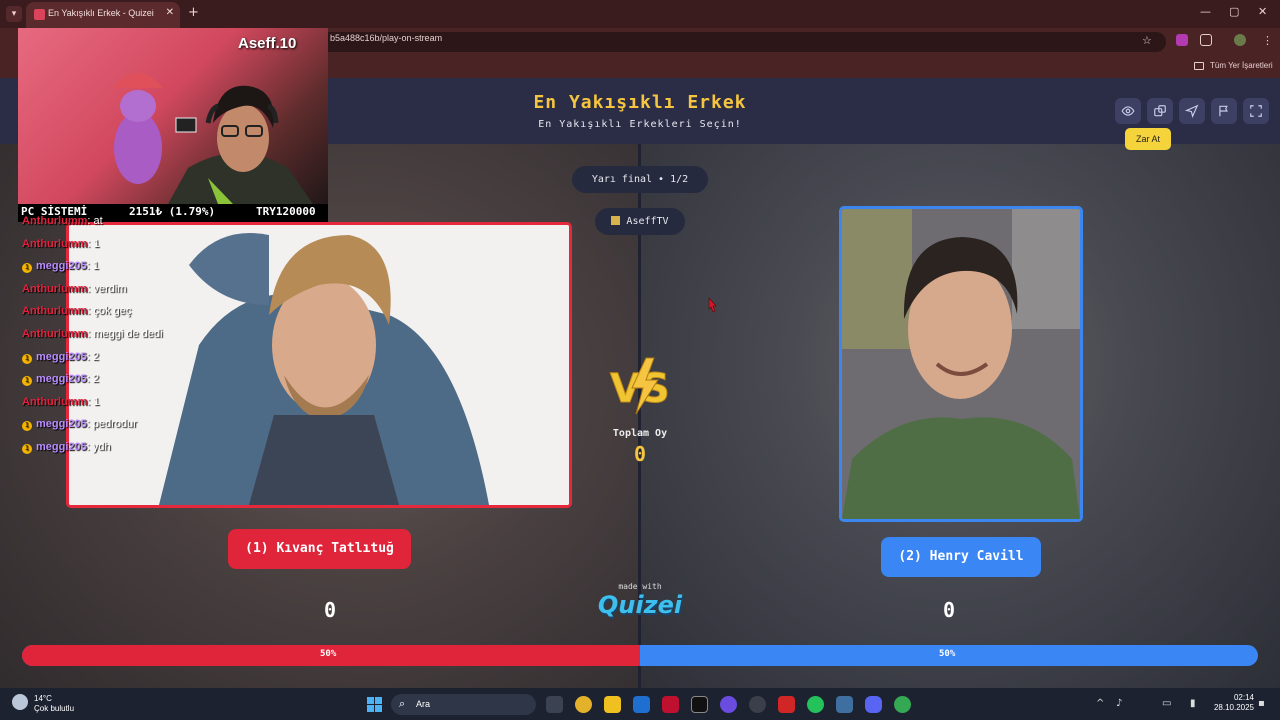  What do you see at coordinates (319, 549) in the screenshot?
I see `vote-left-button: (1) Kıvanç Tatlıtuğ` at bounding box center [319, 549].